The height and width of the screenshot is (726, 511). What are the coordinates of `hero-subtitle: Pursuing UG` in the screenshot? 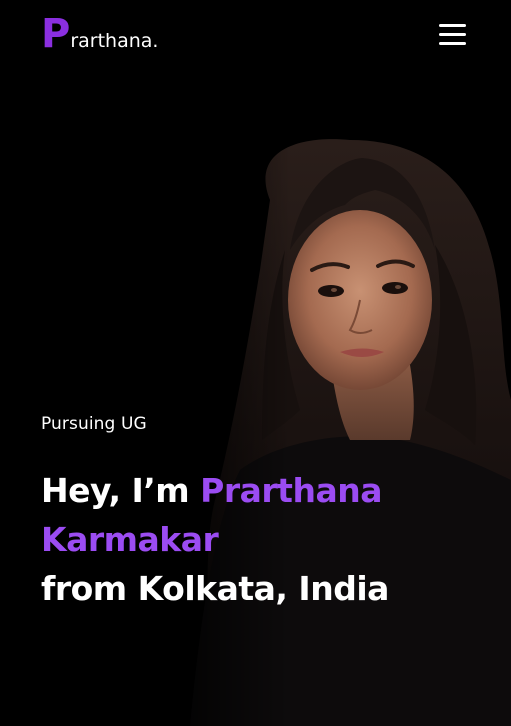 It's located at (94, 424).